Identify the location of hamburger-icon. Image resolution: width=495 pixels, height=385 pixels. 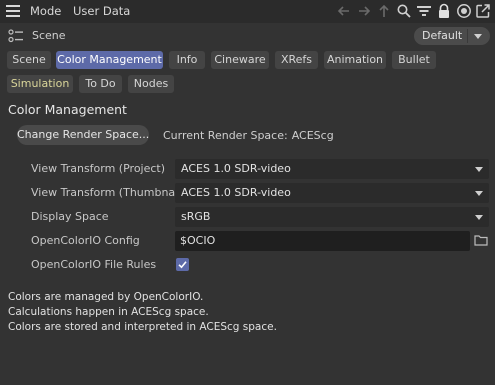
(13, 11).